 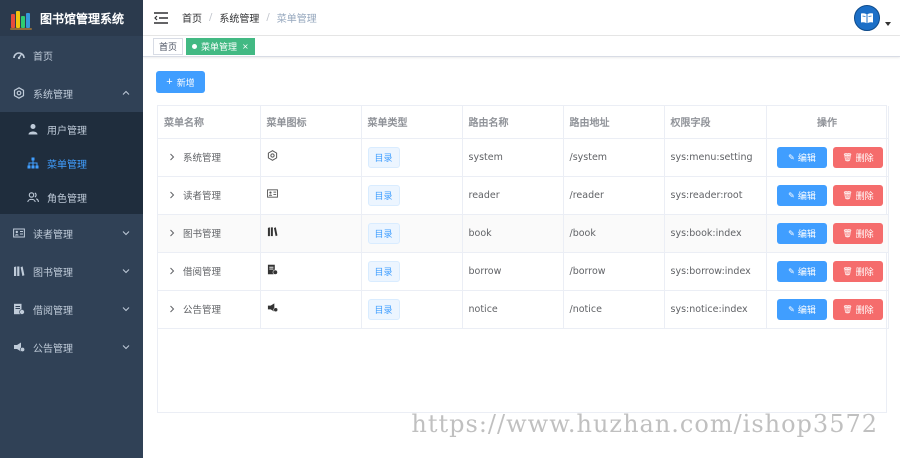 I want to click on route-name: system, so click(x=513, y=157).